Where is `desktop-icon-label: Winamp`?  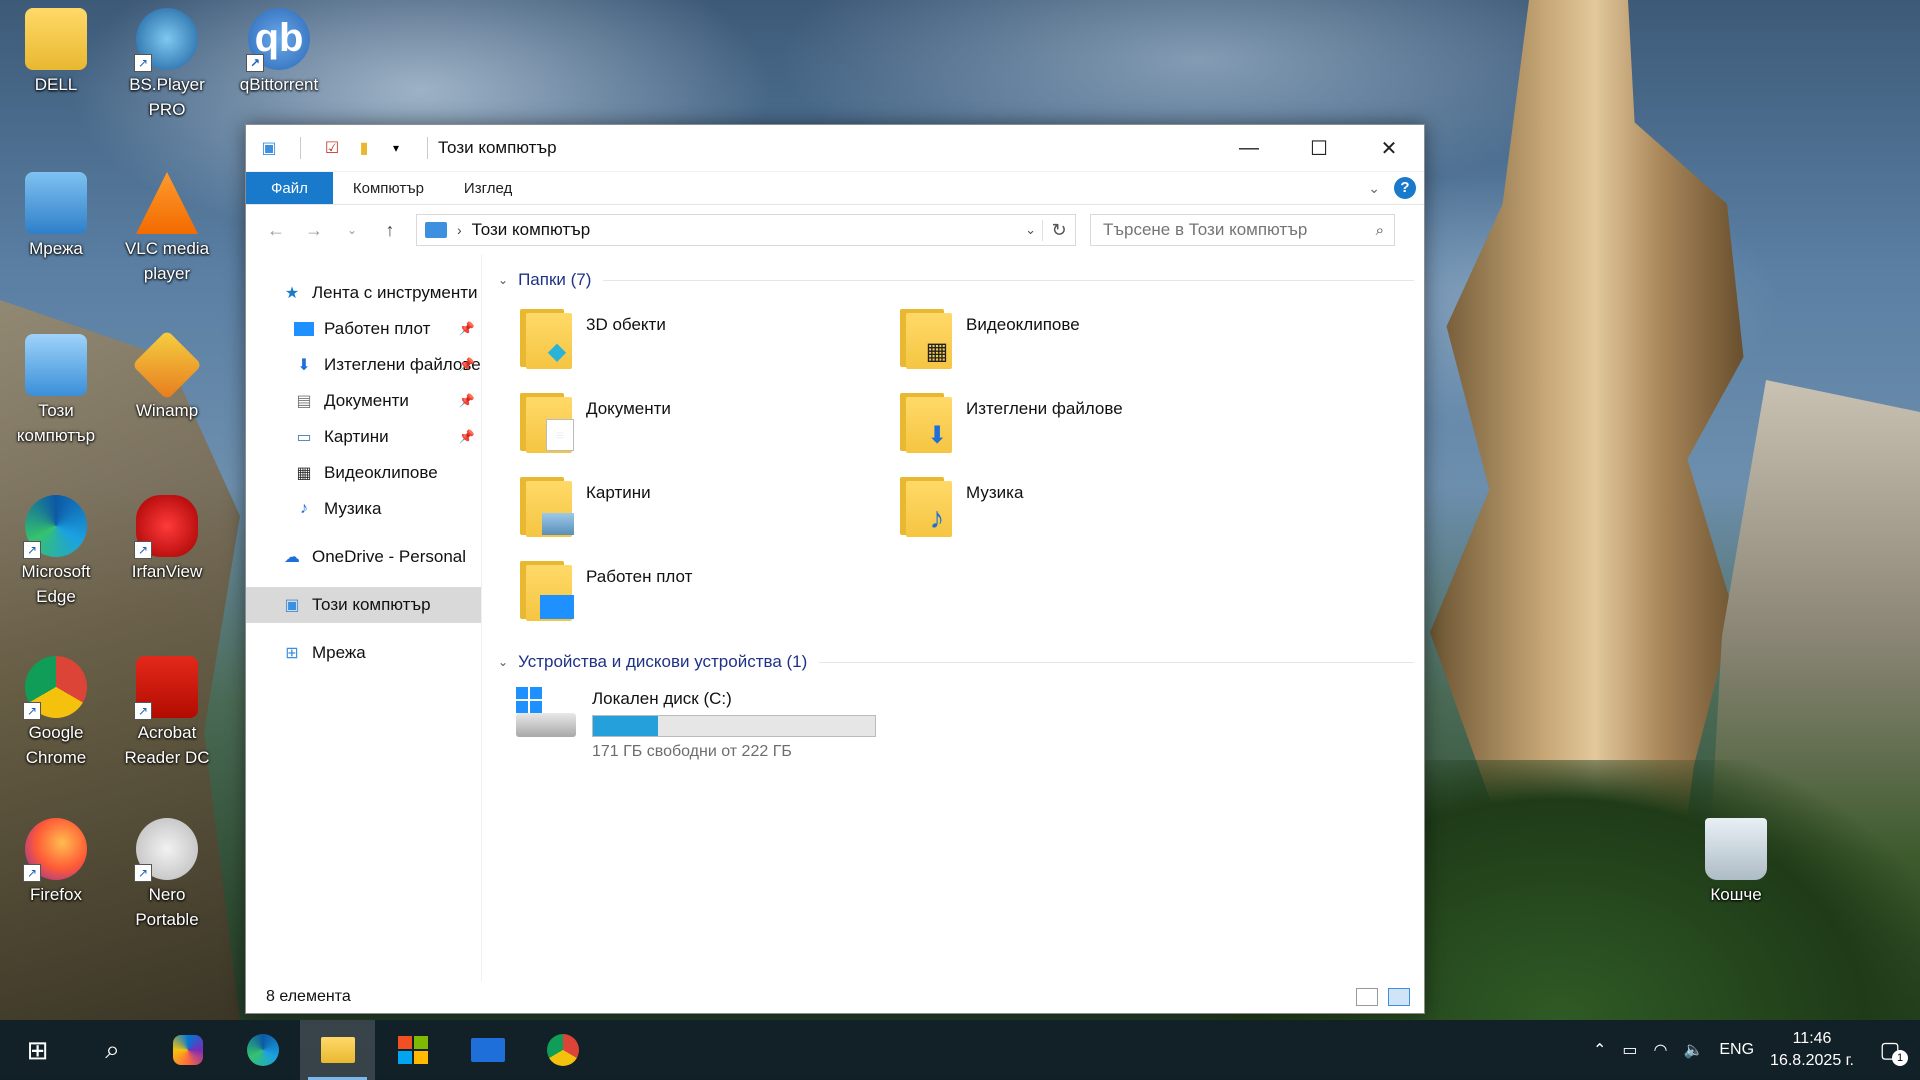 desktop-icon-label: Winamp is located at coordinates (167, 410).